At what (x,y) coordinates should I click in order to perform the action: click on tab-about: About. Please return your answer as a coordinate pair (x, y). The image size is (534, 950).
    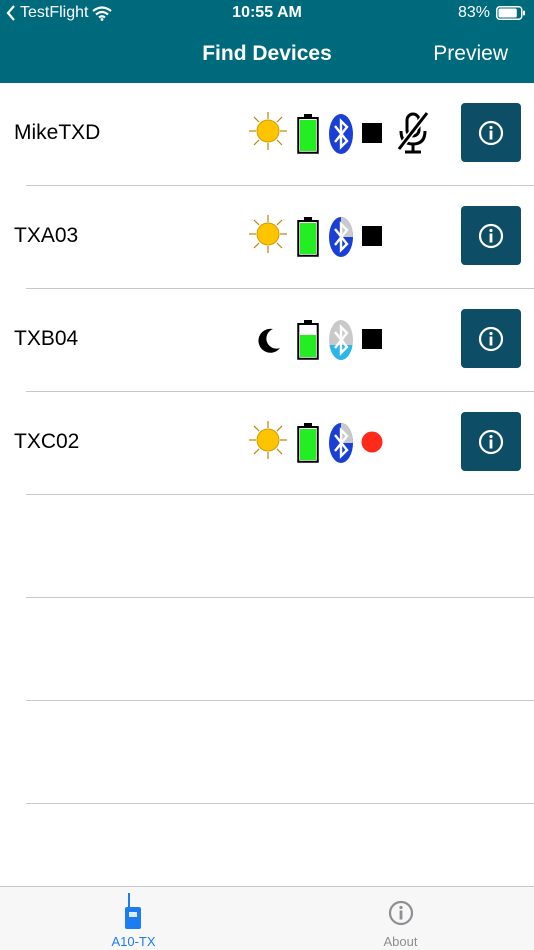
    Looking at the image, I should click on (400, 918).